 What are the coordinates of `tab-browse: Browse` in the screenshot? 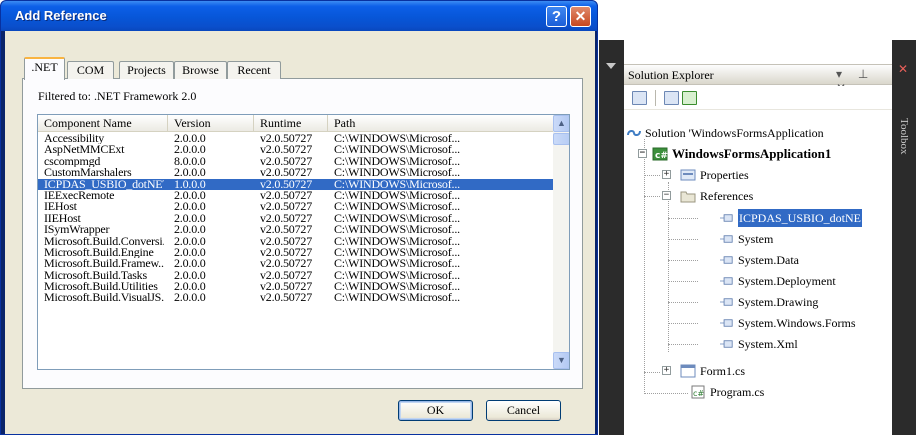 It's located at (200, 70).